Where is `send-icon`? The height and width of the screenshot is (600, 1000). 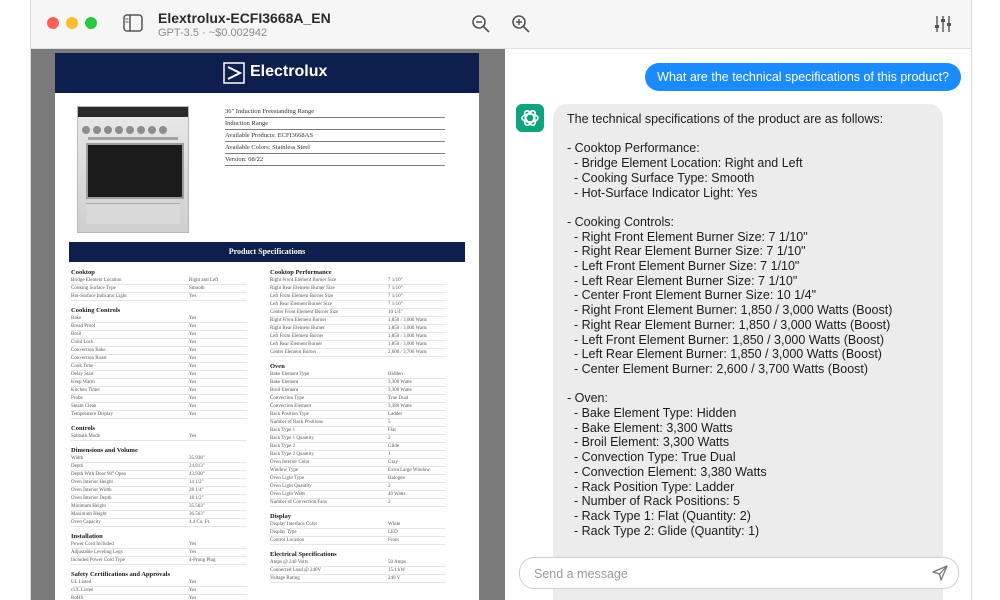
send-icon is located at coordinates (940, 573).